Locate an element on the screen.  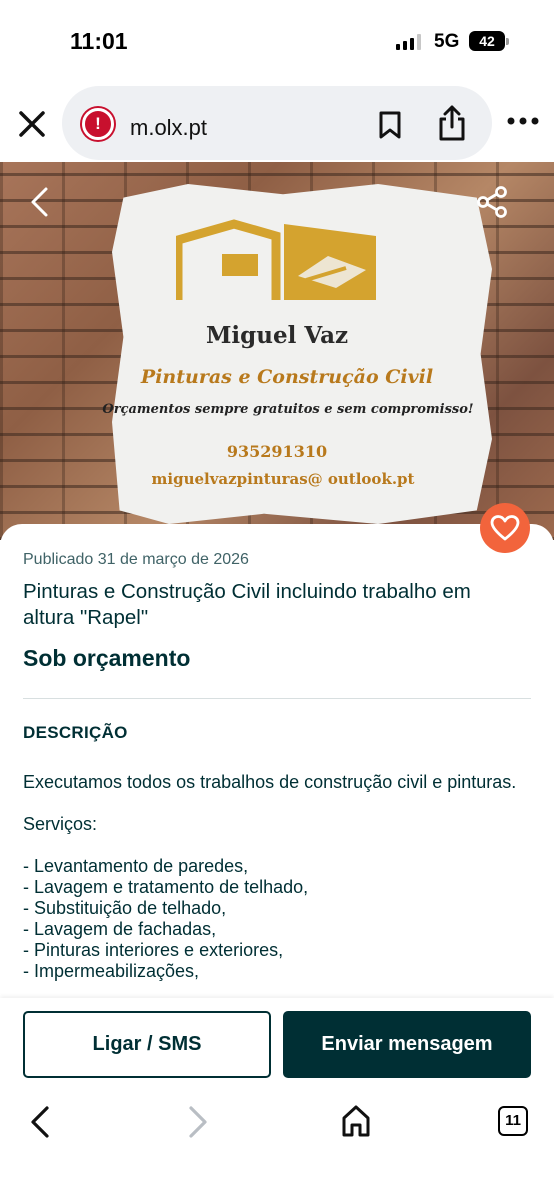
favorite-button is located at coordinates (505, 528).